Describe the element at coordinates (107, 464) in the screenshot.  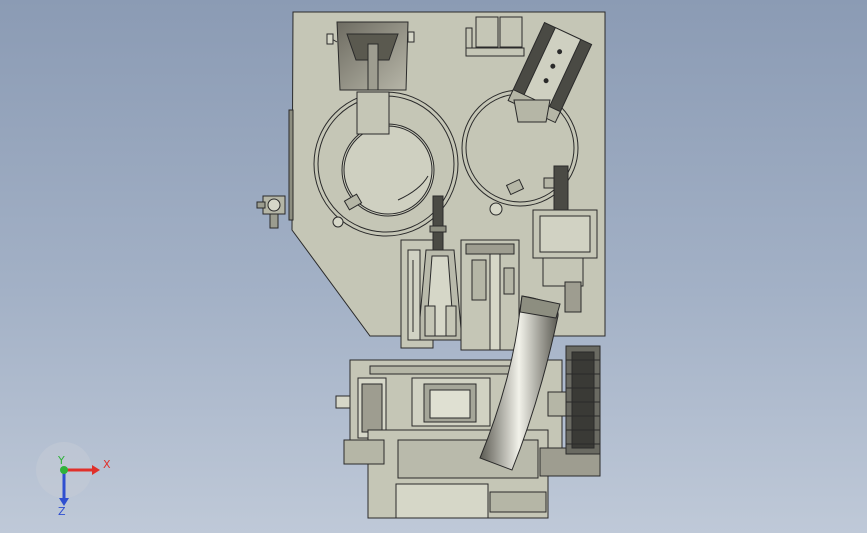
I see `x-axis-label: X` at that location.